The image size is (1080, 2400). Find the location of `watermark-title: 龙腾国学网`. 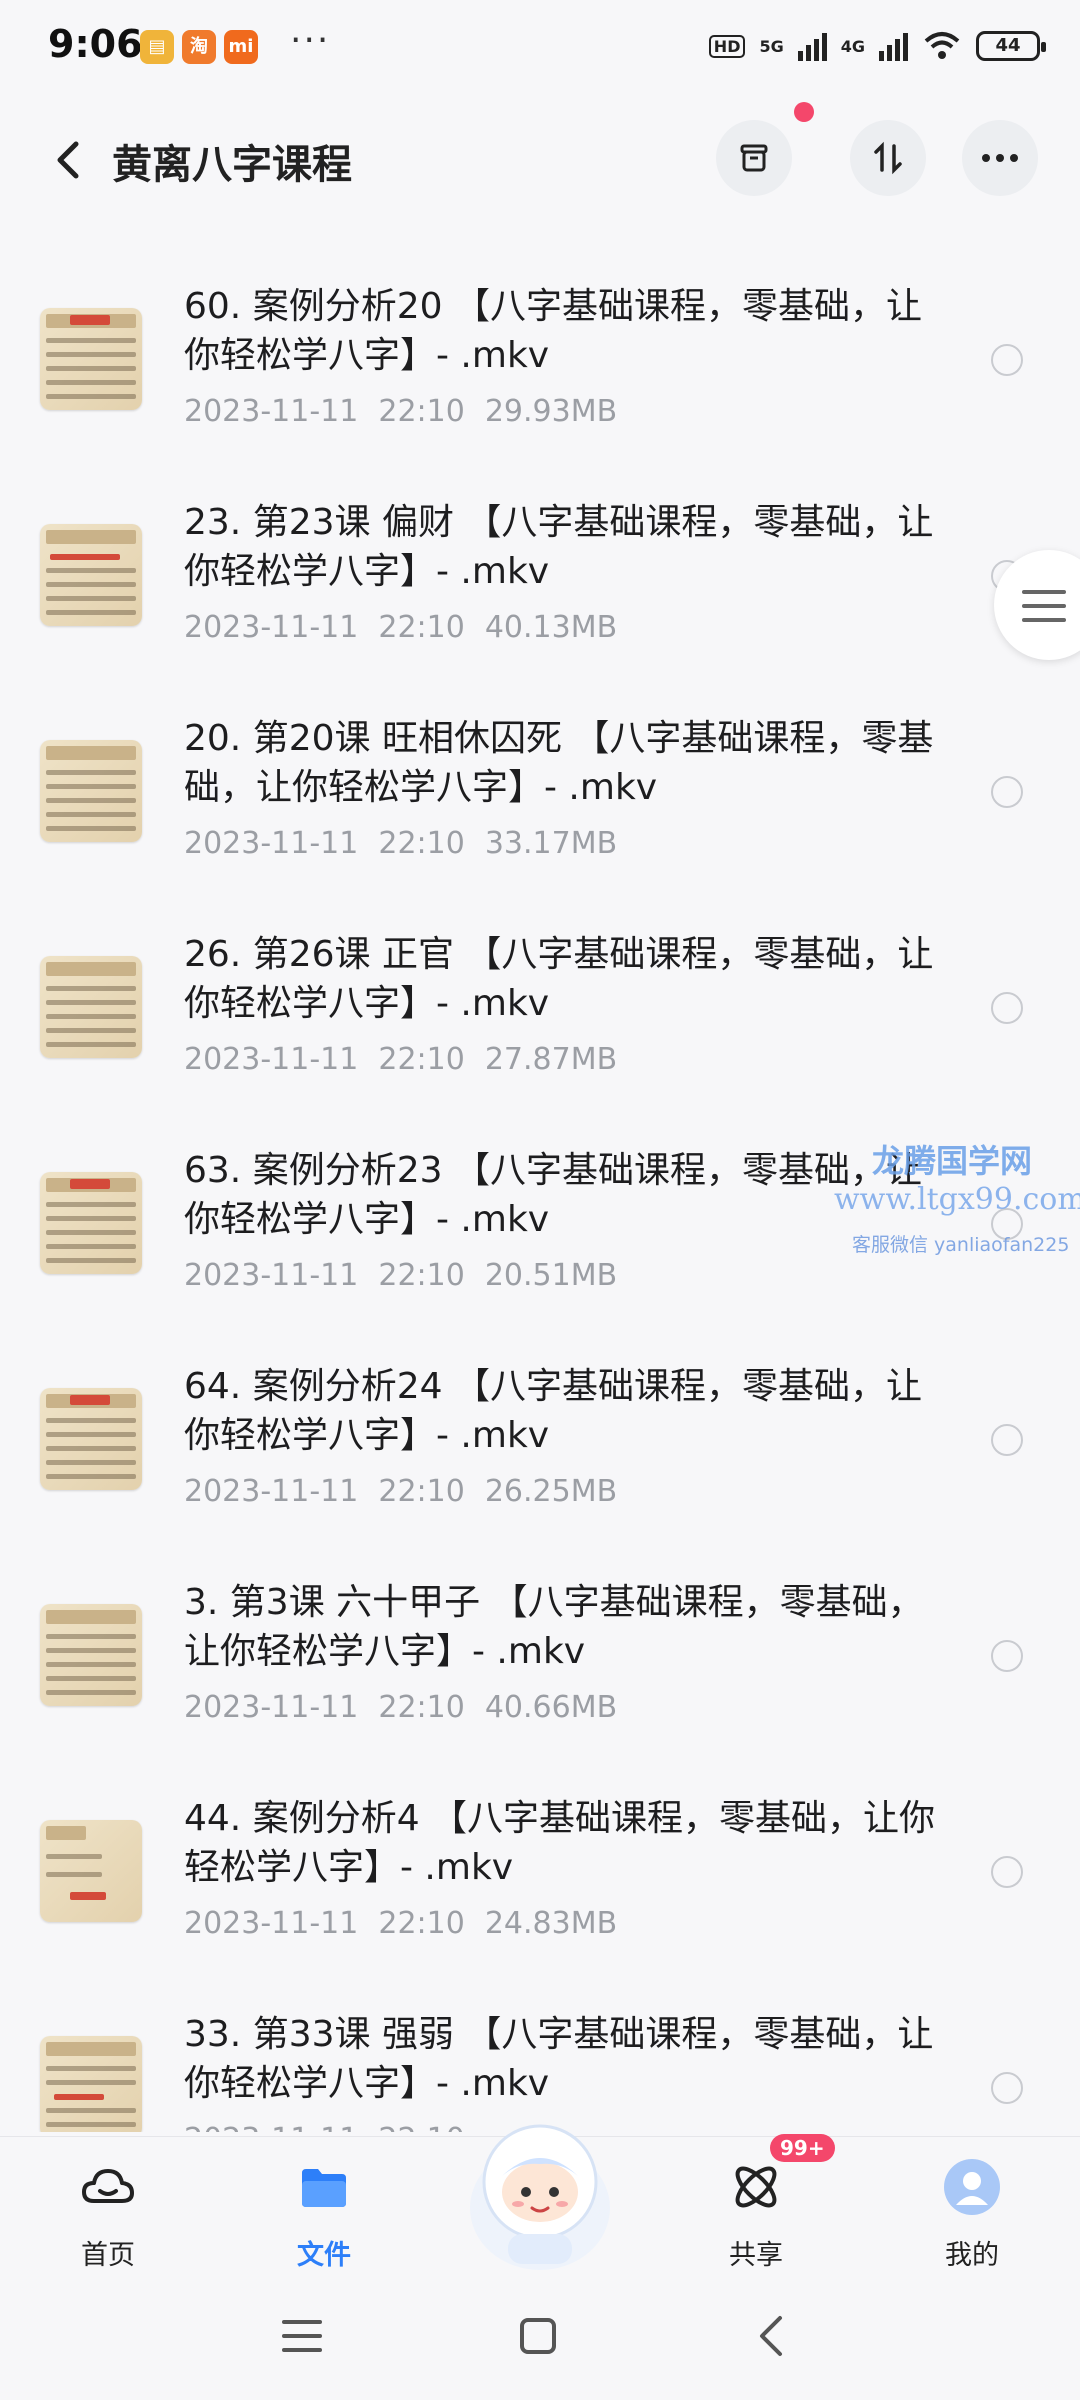

watermark-title: 龙腾国学网 is located at coordinates (952, 1161).